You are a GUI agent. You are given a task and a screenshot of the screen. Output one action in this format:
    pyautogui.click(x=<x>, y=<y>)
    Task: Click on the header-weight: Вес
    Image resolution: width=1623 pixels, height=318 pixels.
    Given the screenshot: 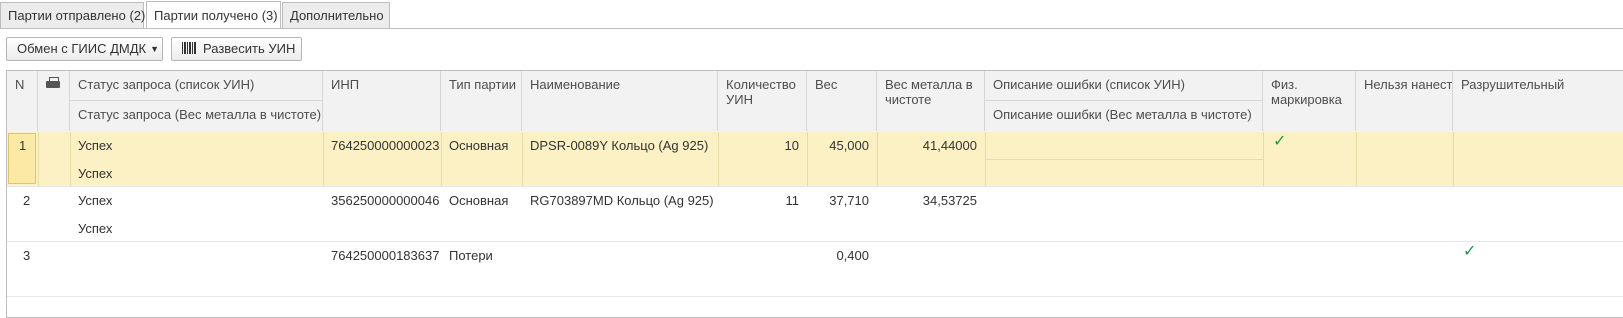 What is the action you would take?
    pyautogui.click(x=842, y=101)
    